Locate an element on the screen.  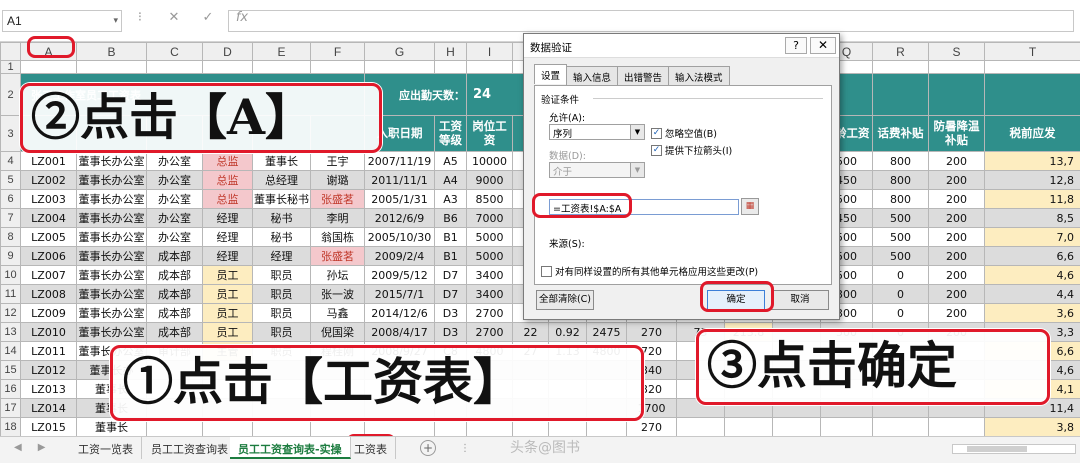
cell-grade: A4 is located at coordinates (450, 180).